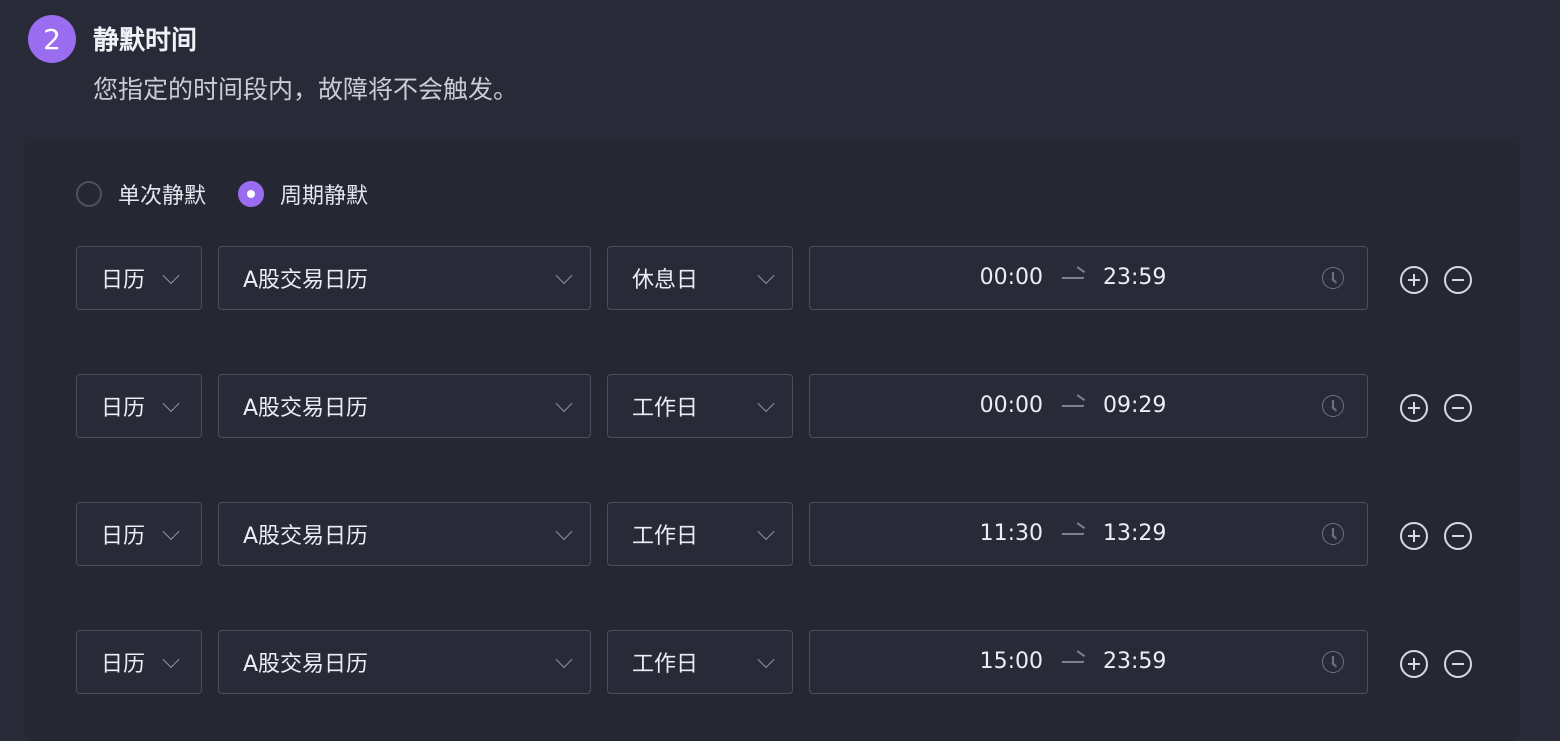  What do you see at coordinates (324, 196) in the screenshot?
I see `radio-label: 周期静默` at bounding box center [324, 196].